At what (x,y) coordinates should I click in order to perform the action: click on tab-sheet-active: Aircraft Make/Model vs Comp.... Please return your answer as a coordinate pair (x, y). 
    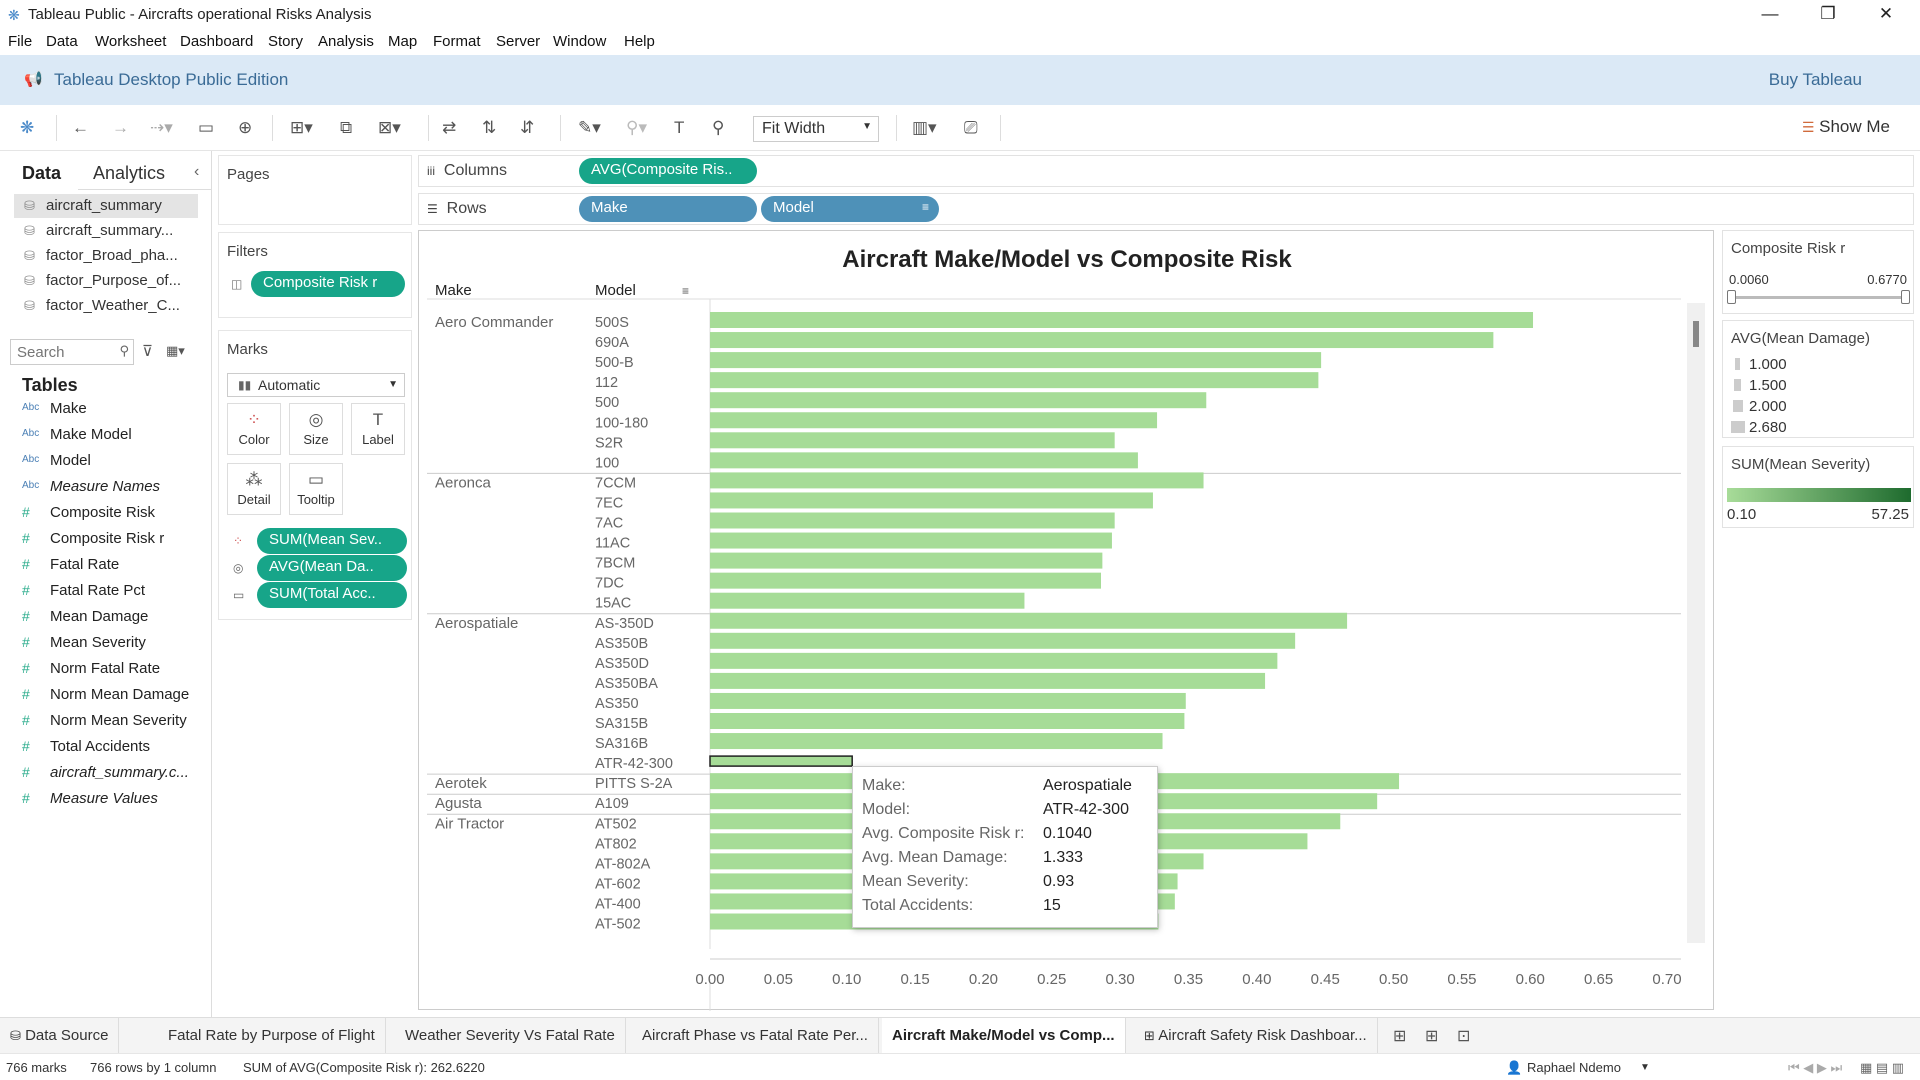
    Looking at the image, I should click on (1004, 1036).